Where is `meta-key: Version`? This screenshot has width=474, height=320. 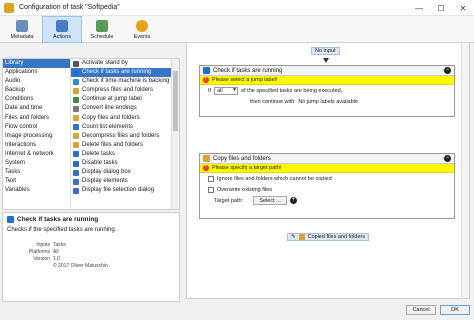
meta-key: Version is located at coordinates (41, 259).